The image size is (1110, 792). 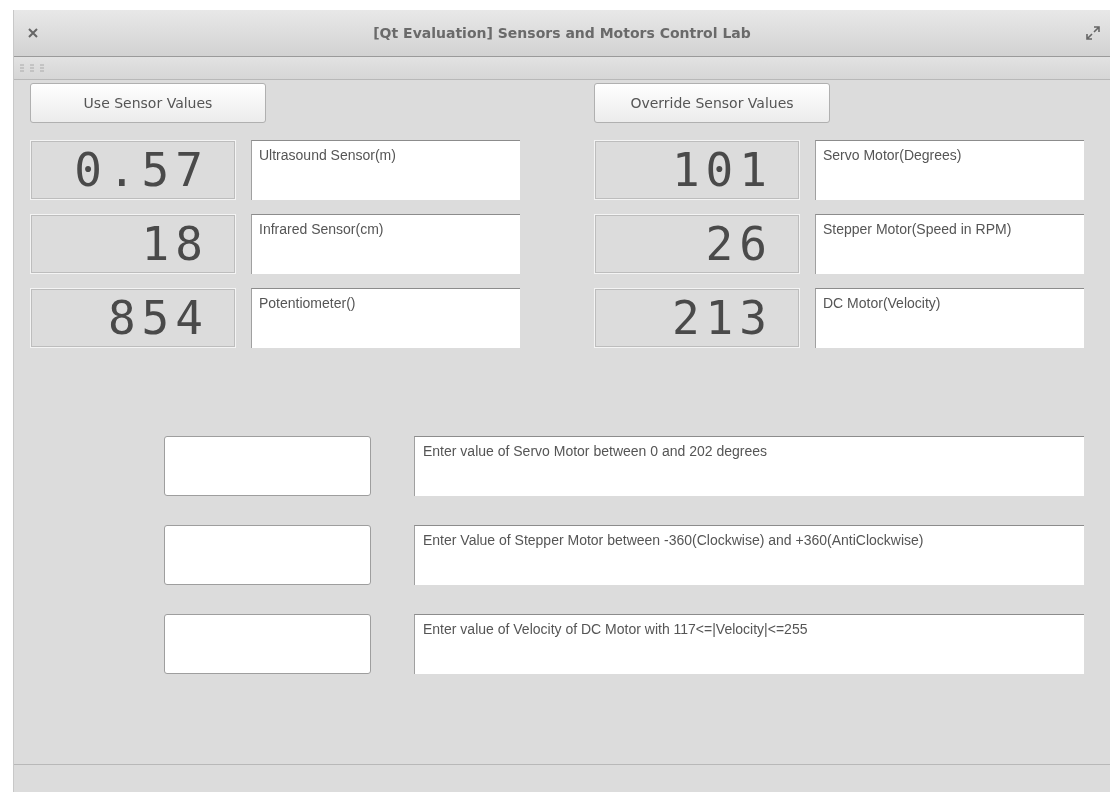 I want to click on lcd-display: 854, so click(x=133, y=318).